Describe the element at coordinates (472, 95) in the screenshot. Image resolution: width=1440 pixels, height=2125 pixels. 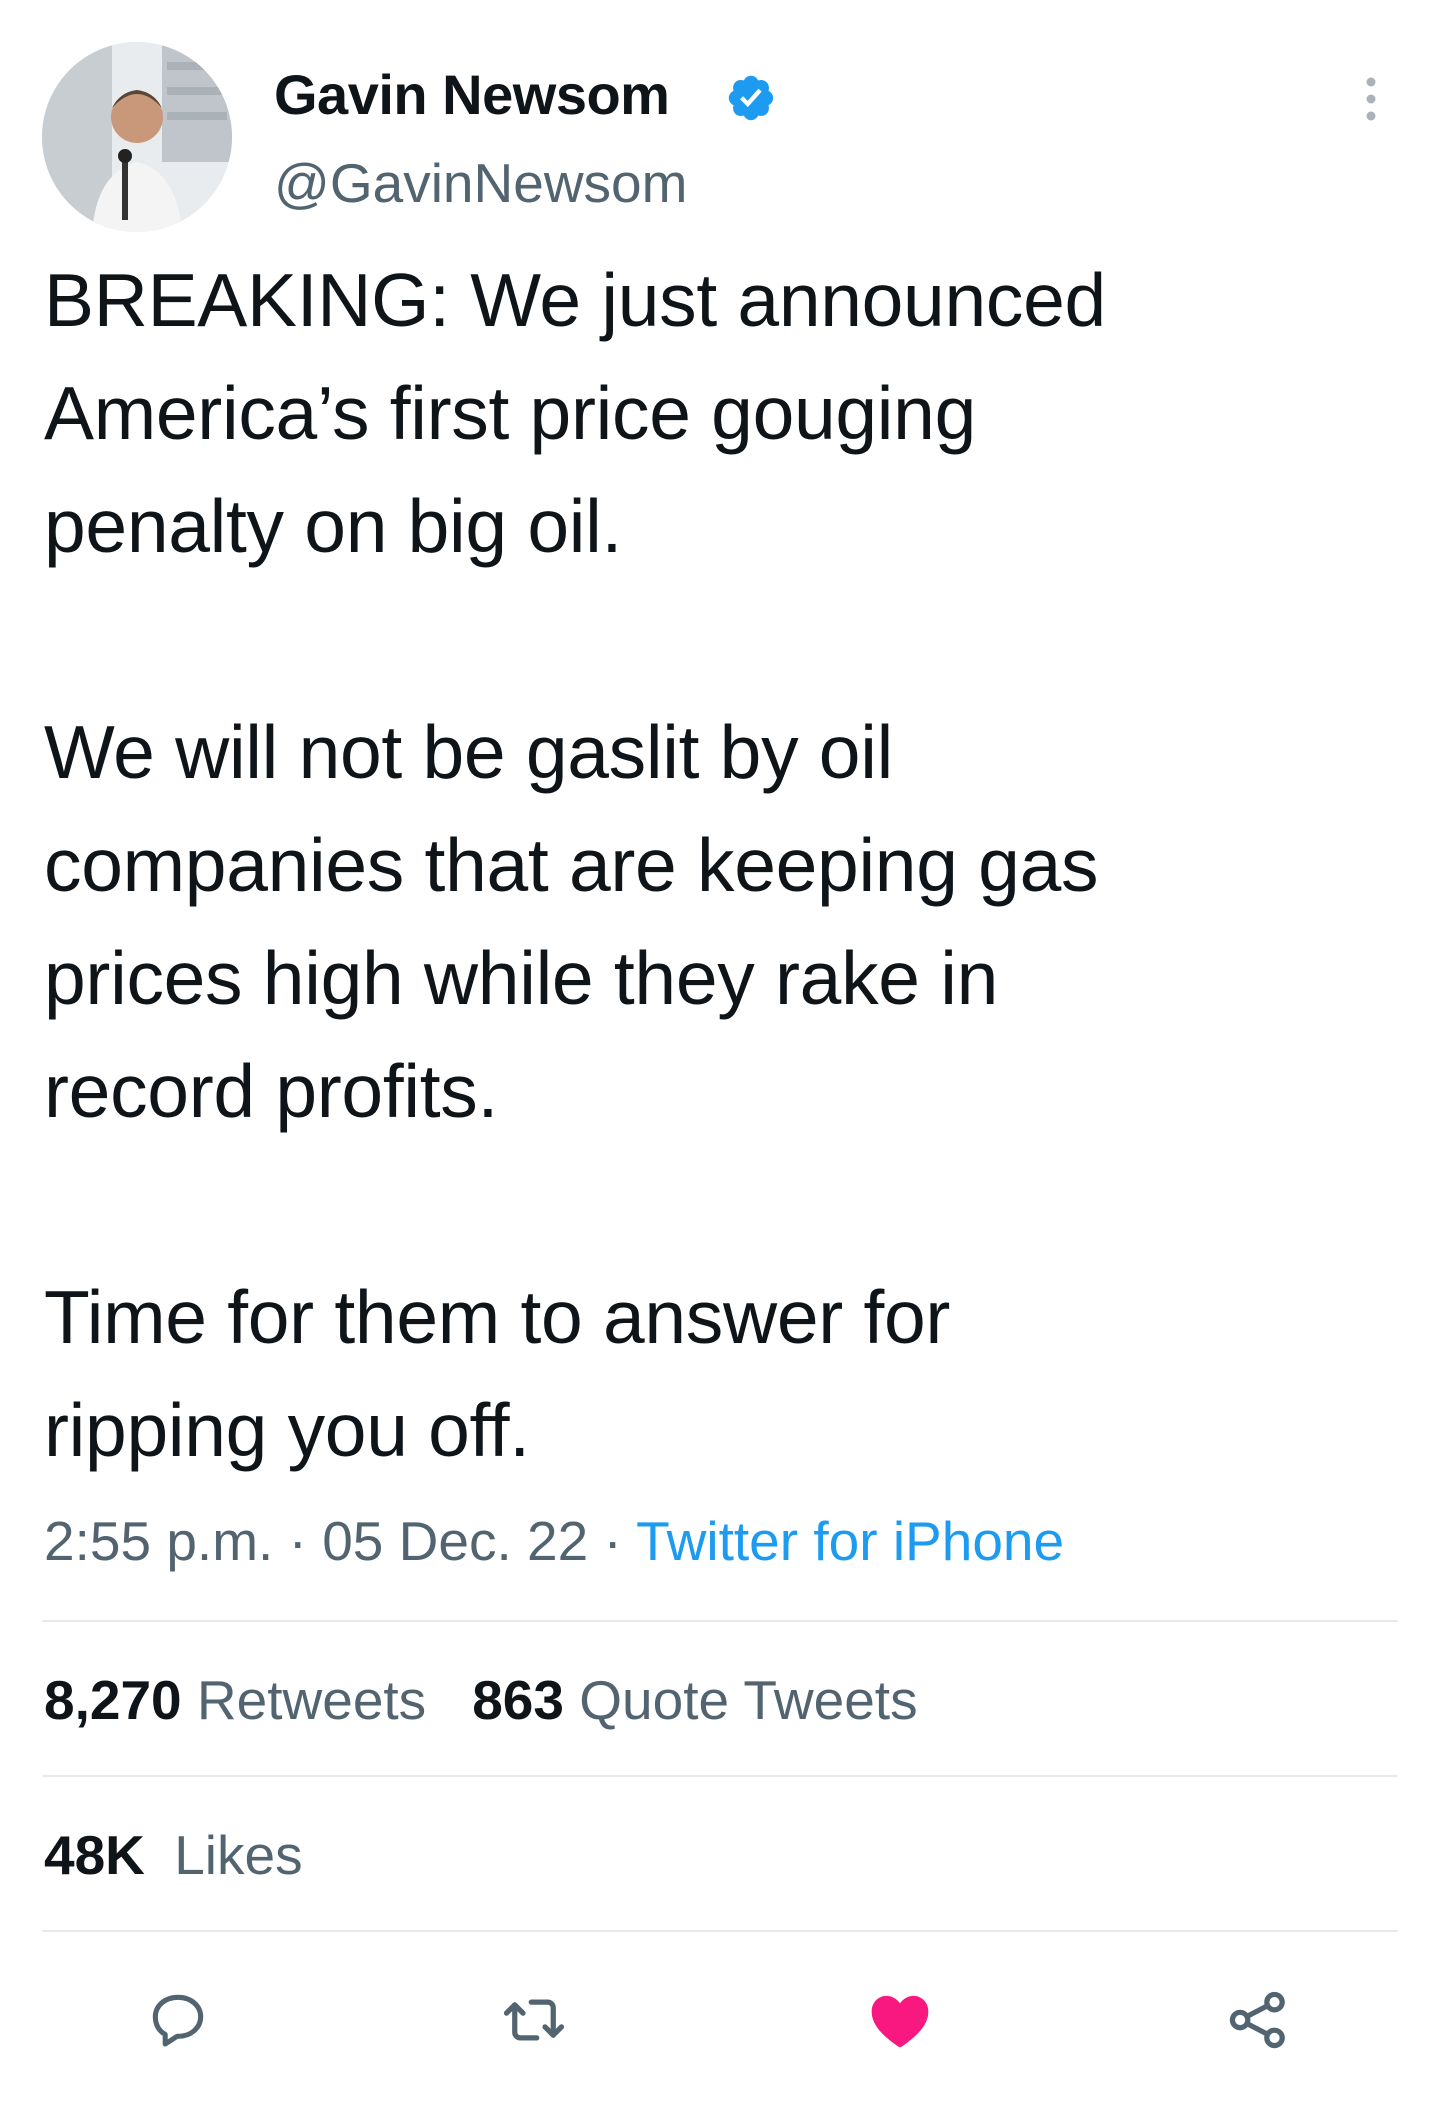
I see `author-name: Gavin Newsom` at that location.